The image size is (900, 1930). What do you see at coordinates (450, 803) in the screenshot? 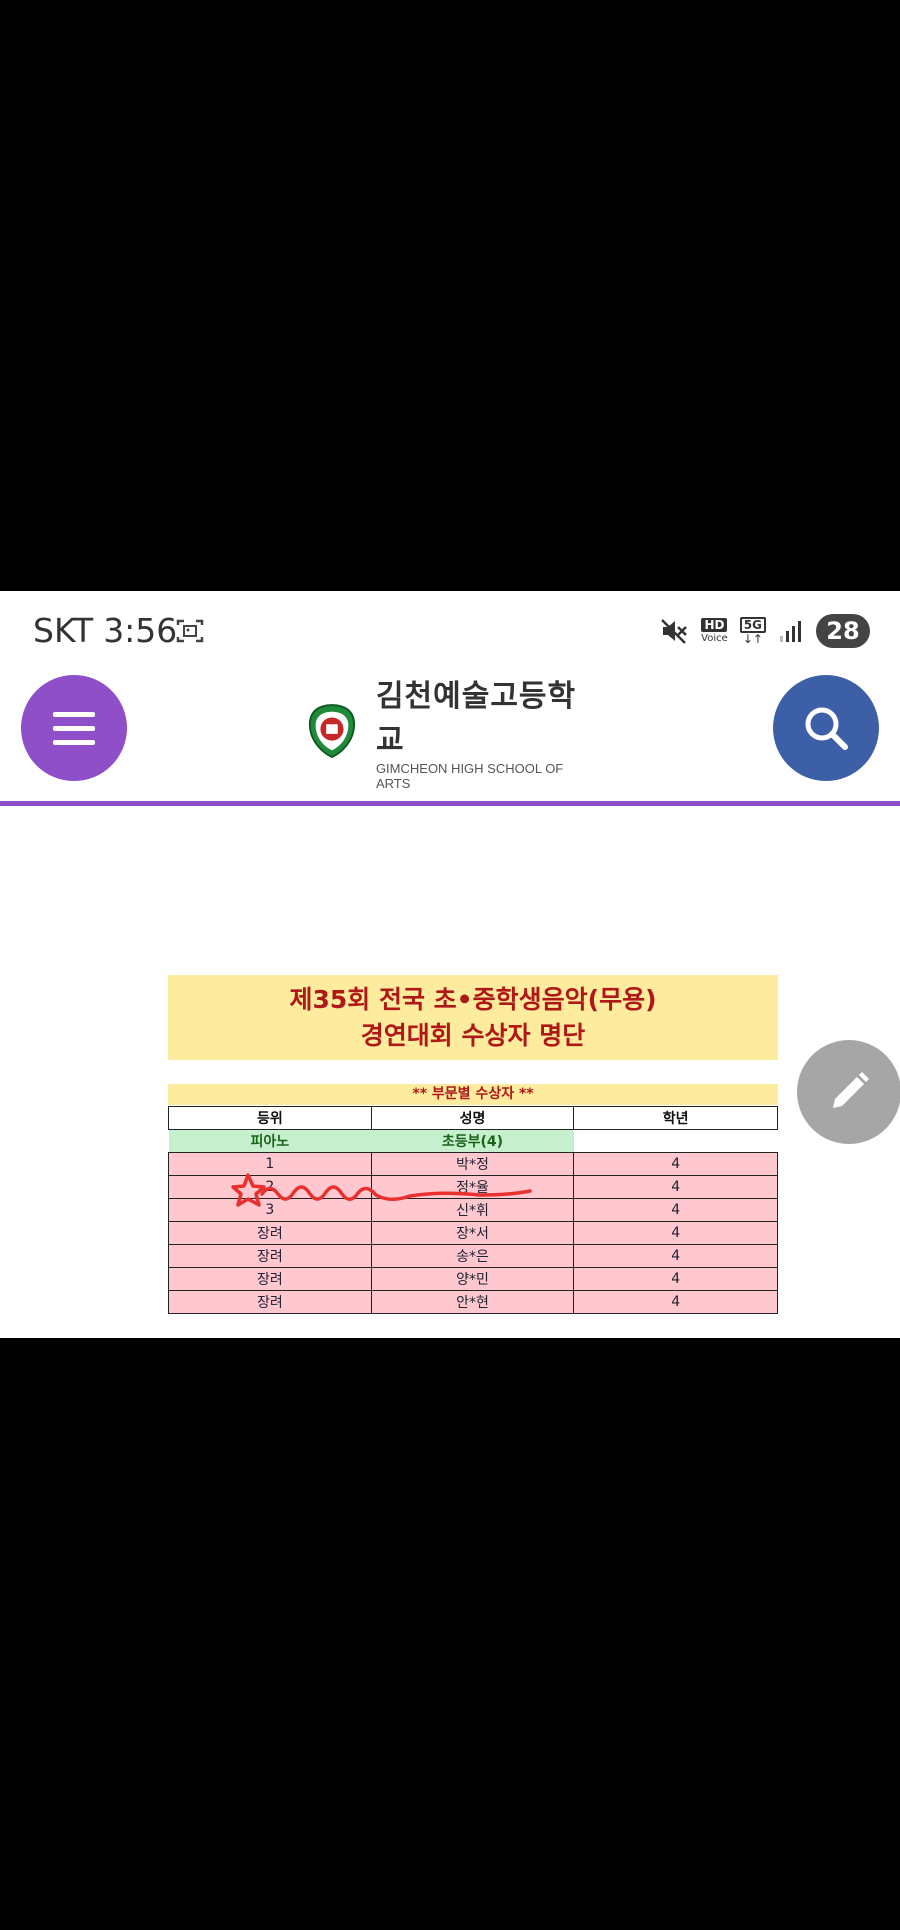
I see `header-divider` at bounding box center [450, 803].